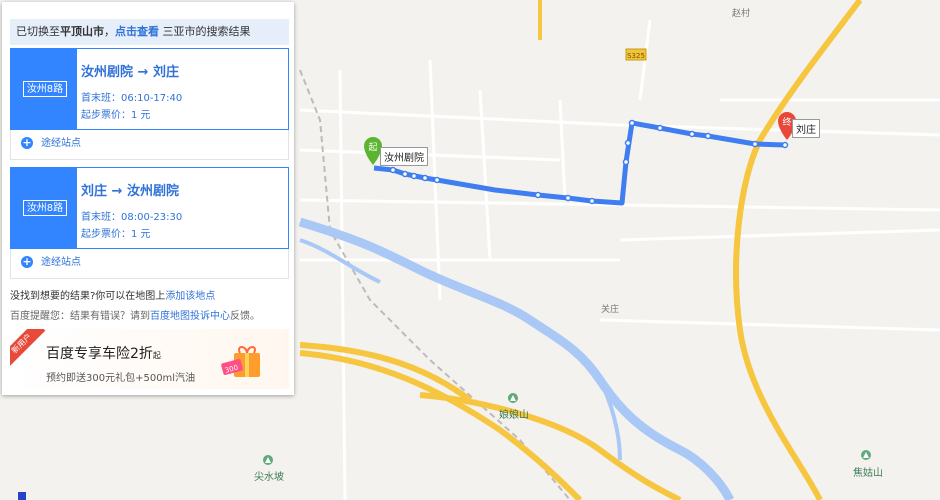  I want to click on notice-city: 平顶山市, so click(82, 31).